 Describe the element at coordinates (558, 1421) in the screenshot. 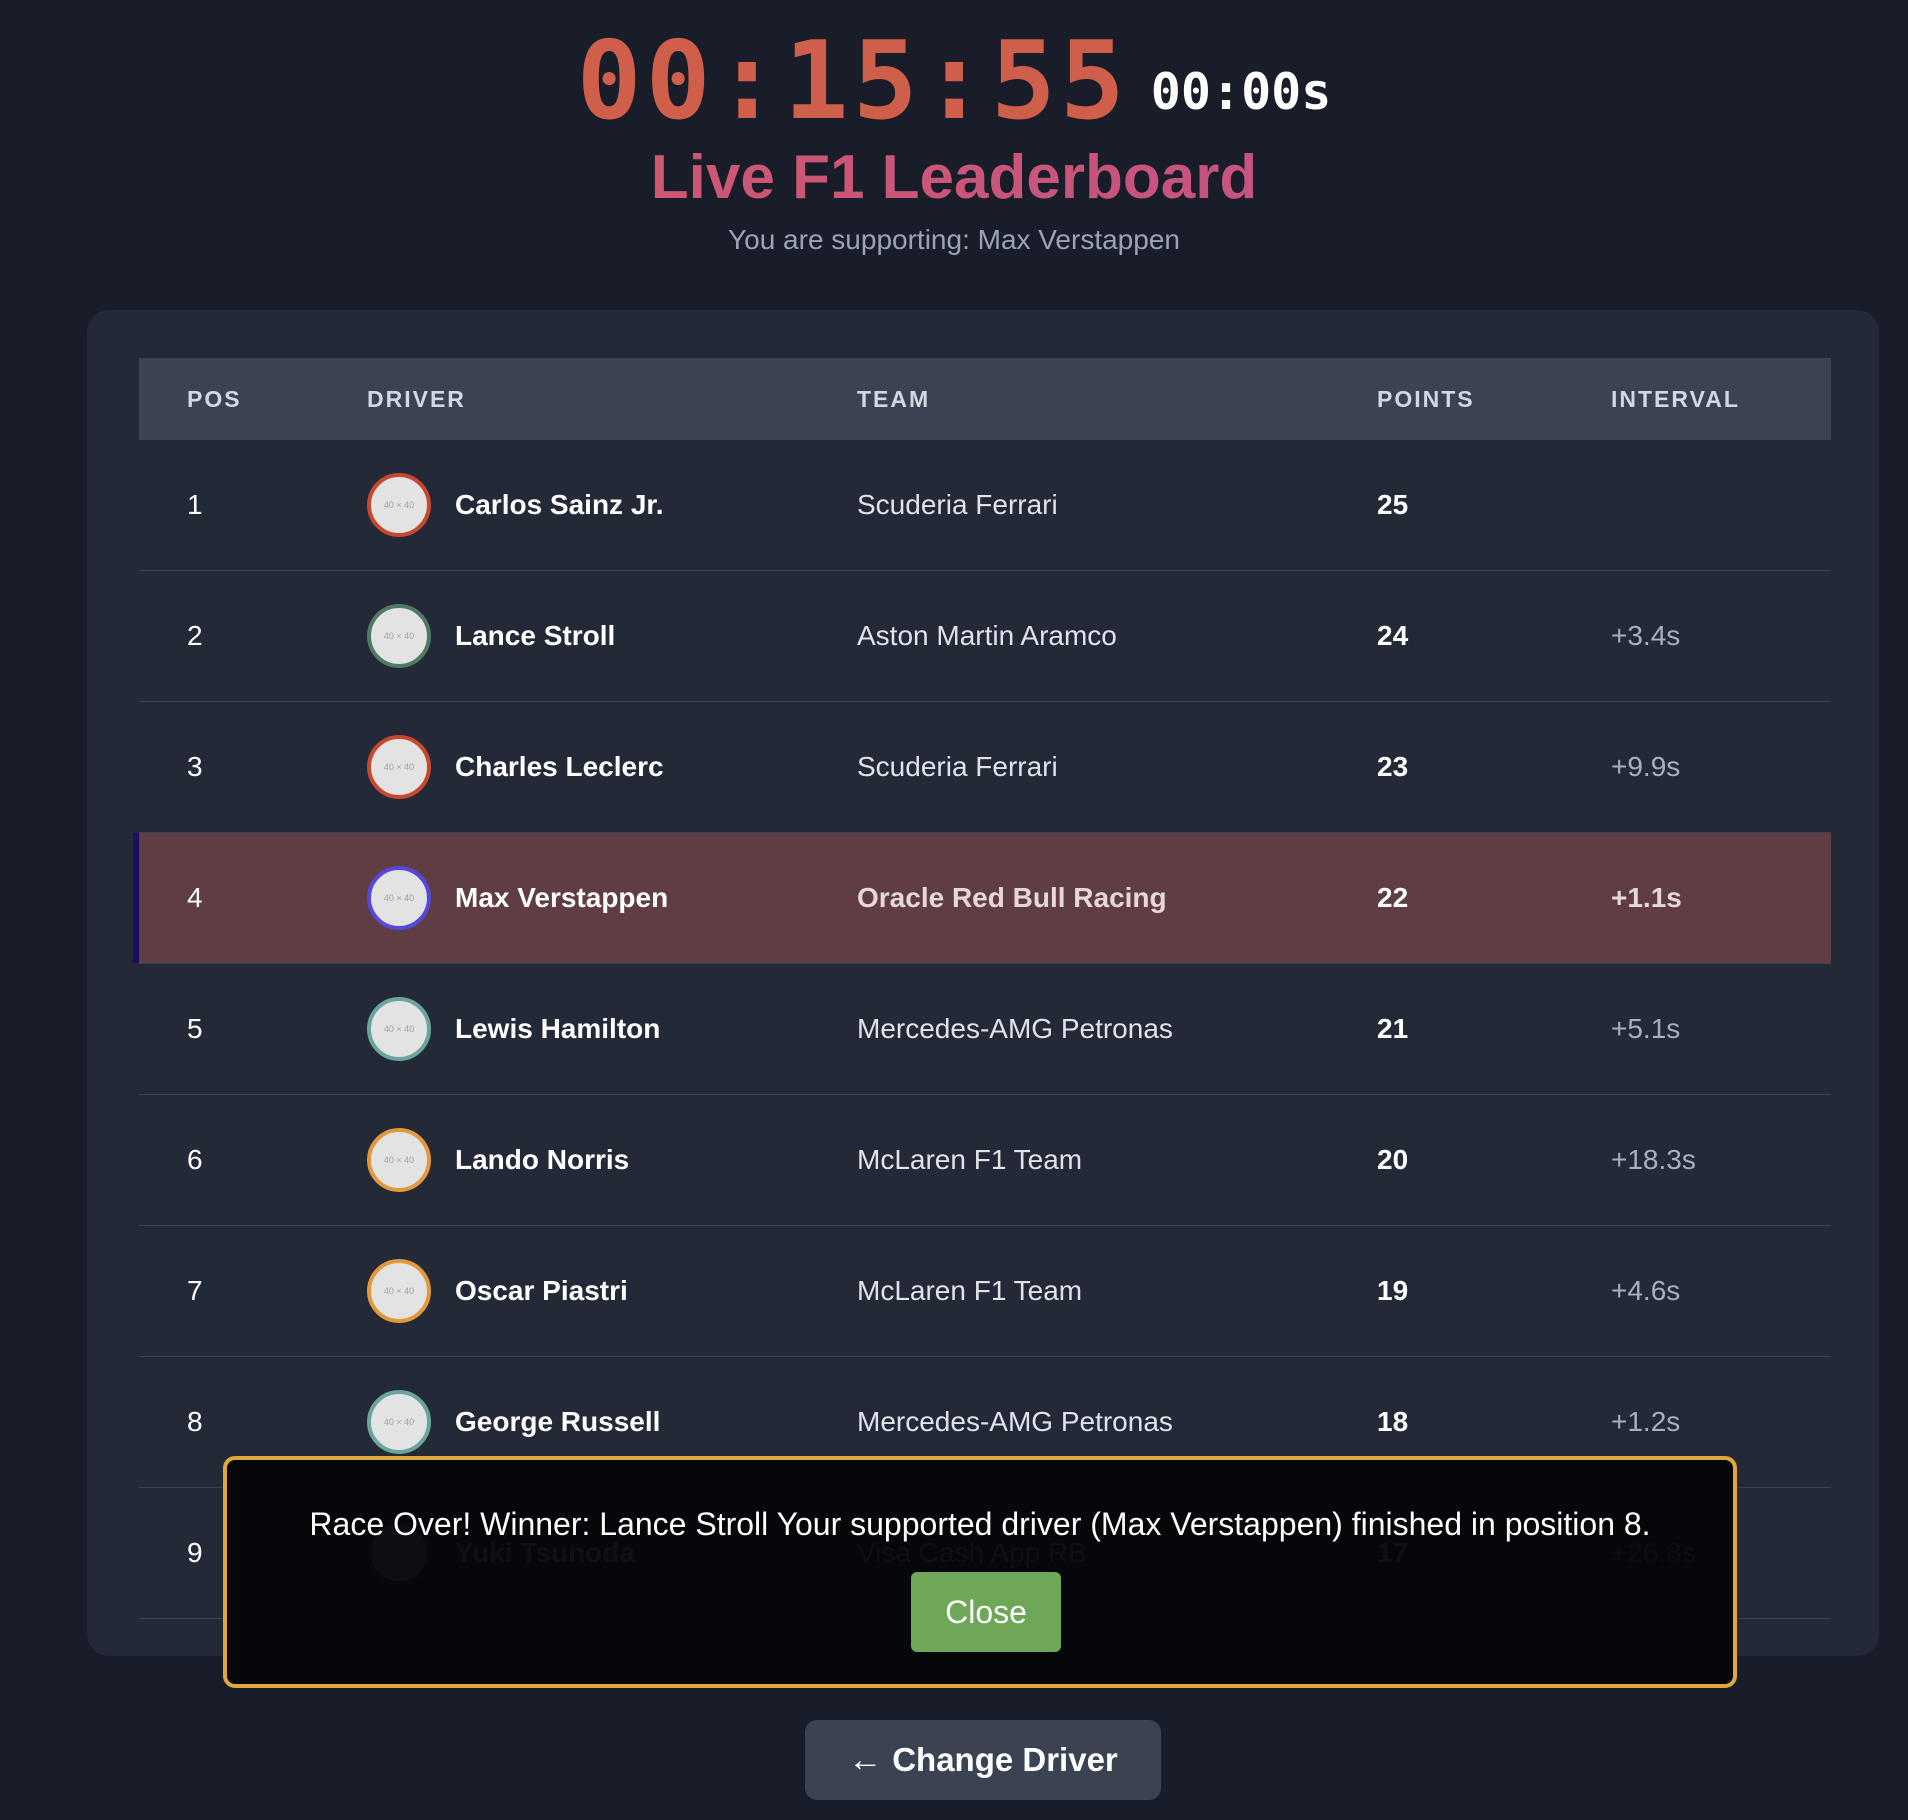

I see `driver-name: George Russell` at that location.